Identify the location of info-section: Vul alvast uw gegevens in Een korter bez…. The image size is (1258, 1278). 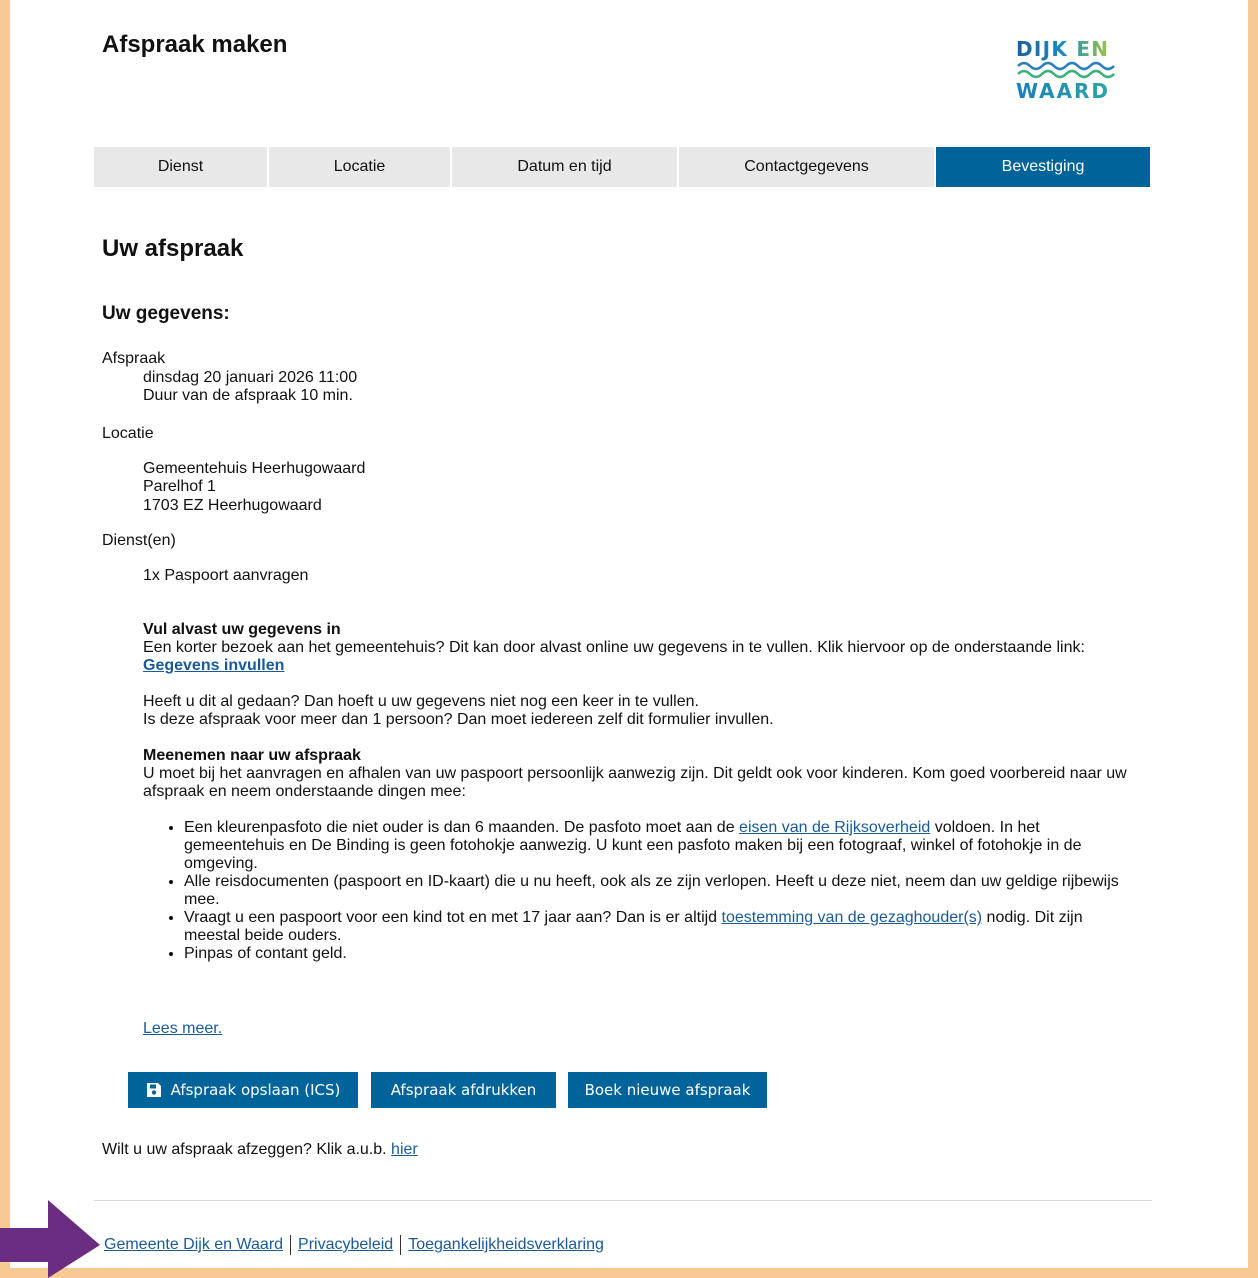
(643, 720).